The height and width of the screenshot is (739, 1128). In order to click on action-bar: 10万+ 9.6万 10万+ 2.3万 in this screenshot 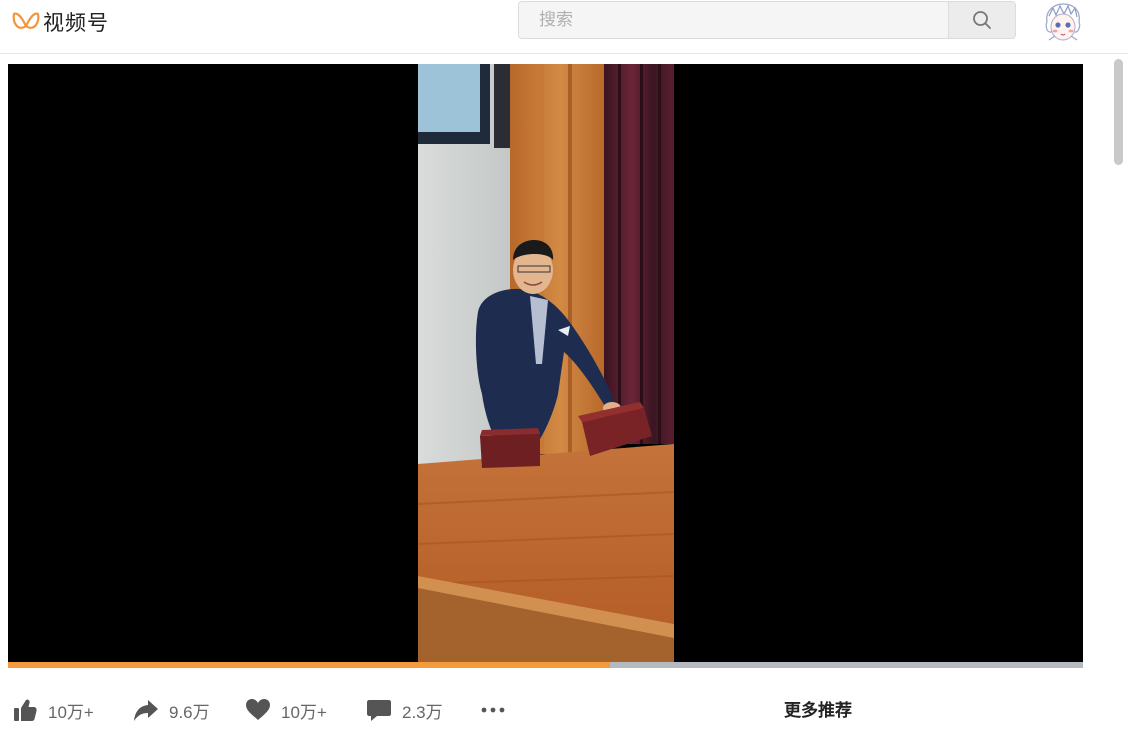, I will do `click(400, 710)`.